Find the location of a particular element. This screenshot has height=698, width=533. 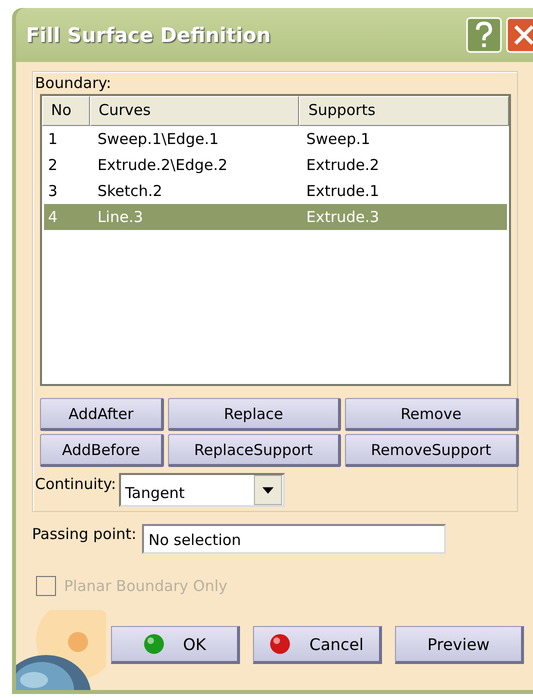

table-cell-text: Extrude.2 is located at coordinates (342, 165).